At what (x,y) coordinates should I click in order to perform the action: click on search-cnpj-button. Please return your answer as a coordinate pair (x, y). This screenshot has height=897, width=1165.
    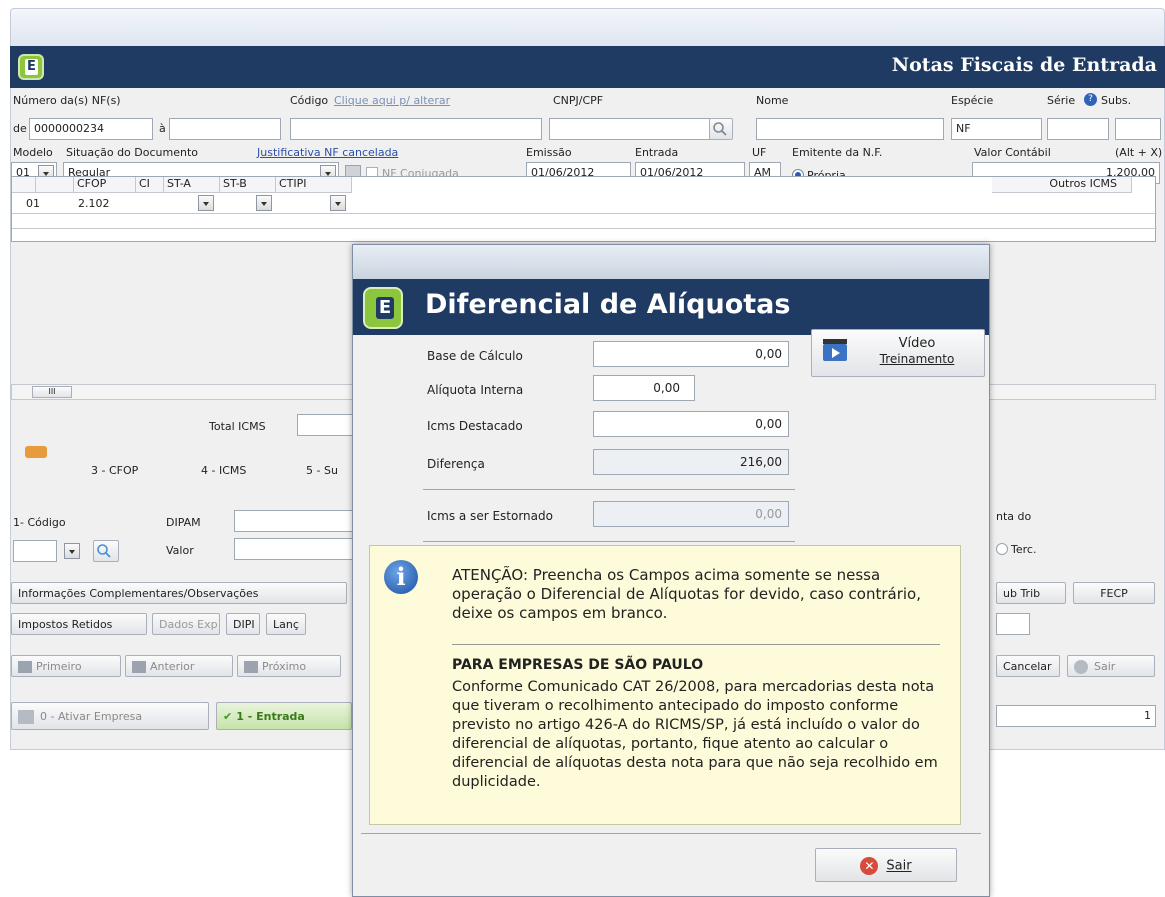
    Looking at the image, I should click on (721, 129).